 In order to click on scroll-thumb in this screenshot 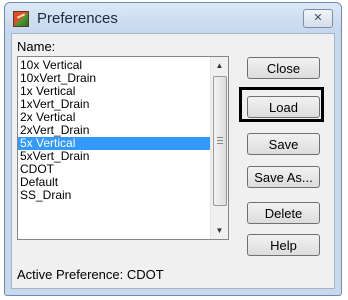, I will do `click(220, 141)`.